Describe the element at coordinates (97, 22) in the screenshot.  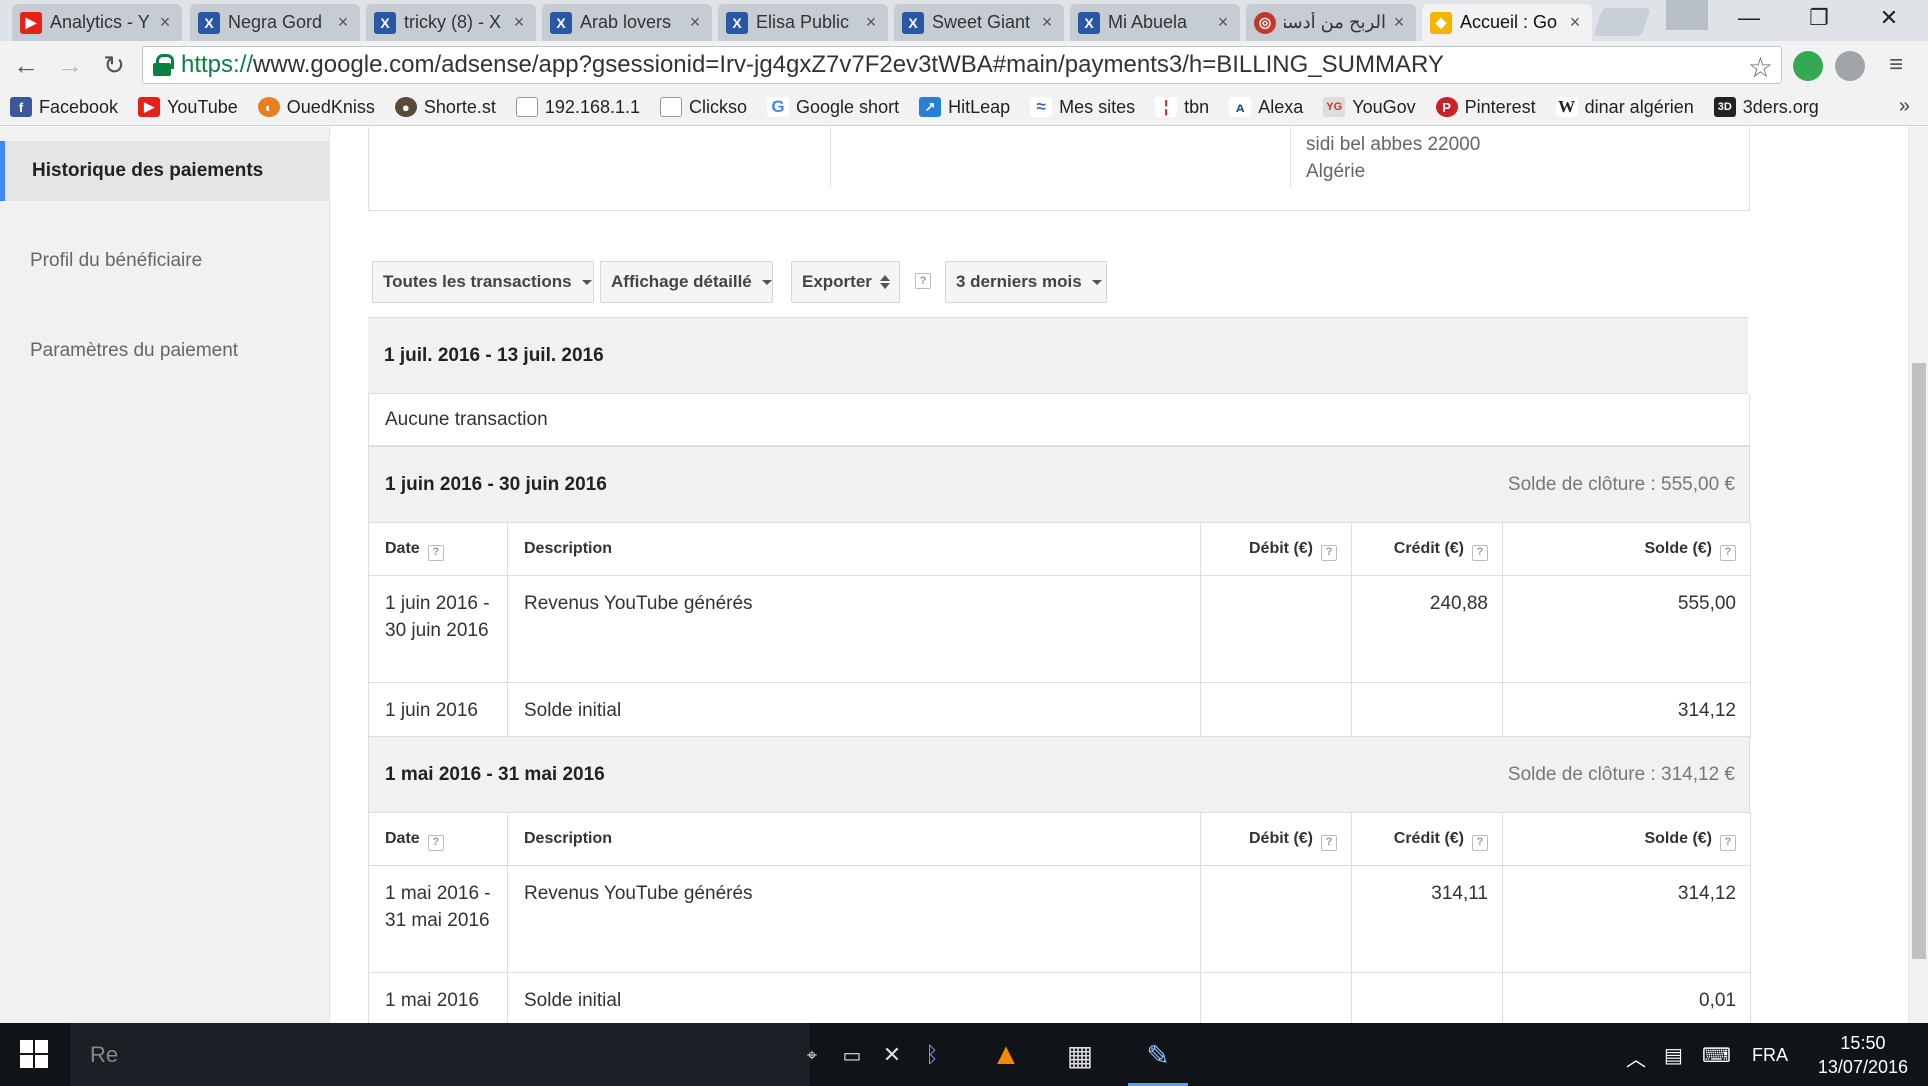
I see `tab-analytics: ▶ Analytics - Y ×` at that location.